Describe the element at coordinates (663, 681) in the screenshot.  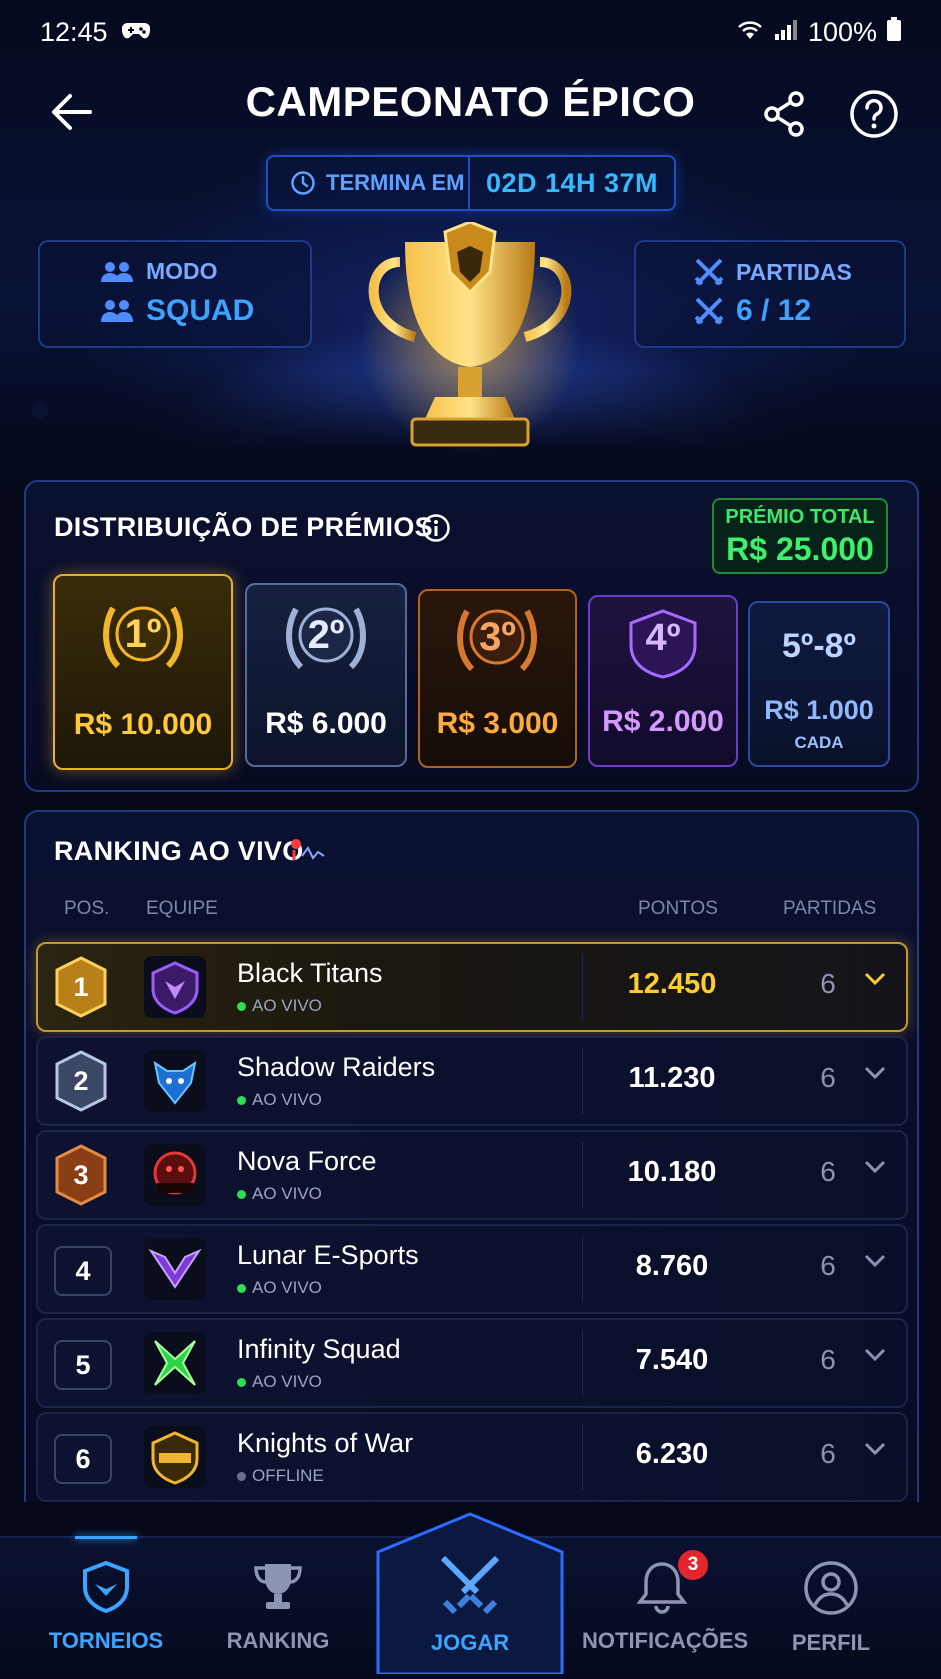
I see `prize-card-4th: 4º R$ 2.000` at that location.